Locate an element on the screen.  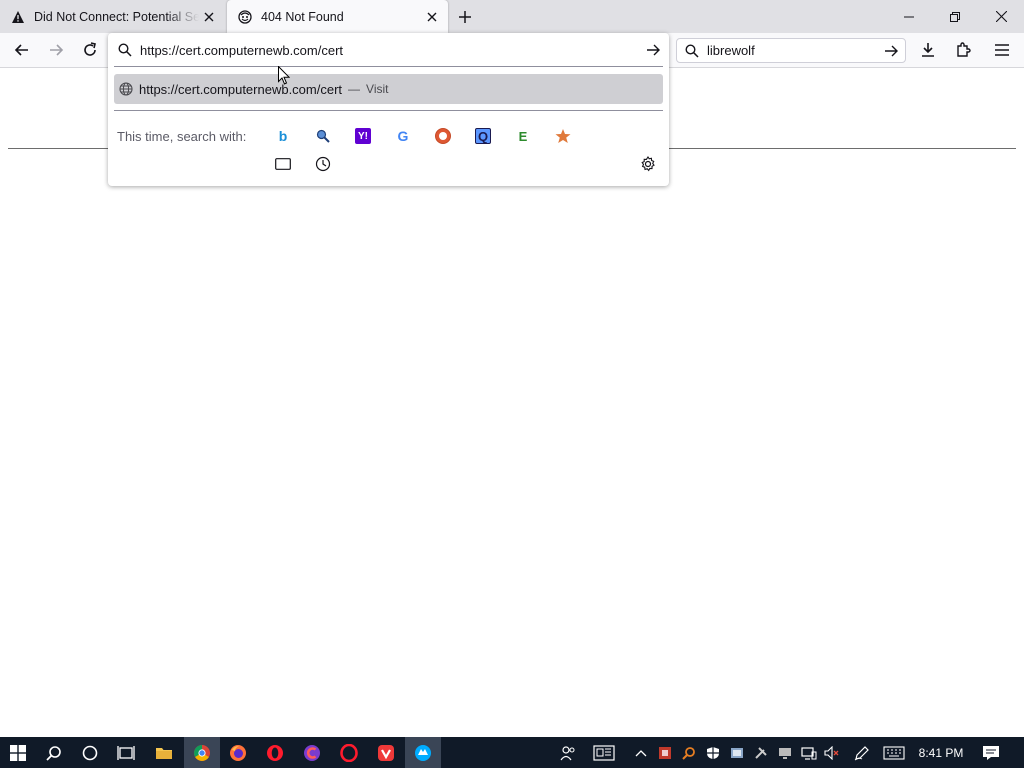
opera-gx-icon is located at coordinates (275, 752).